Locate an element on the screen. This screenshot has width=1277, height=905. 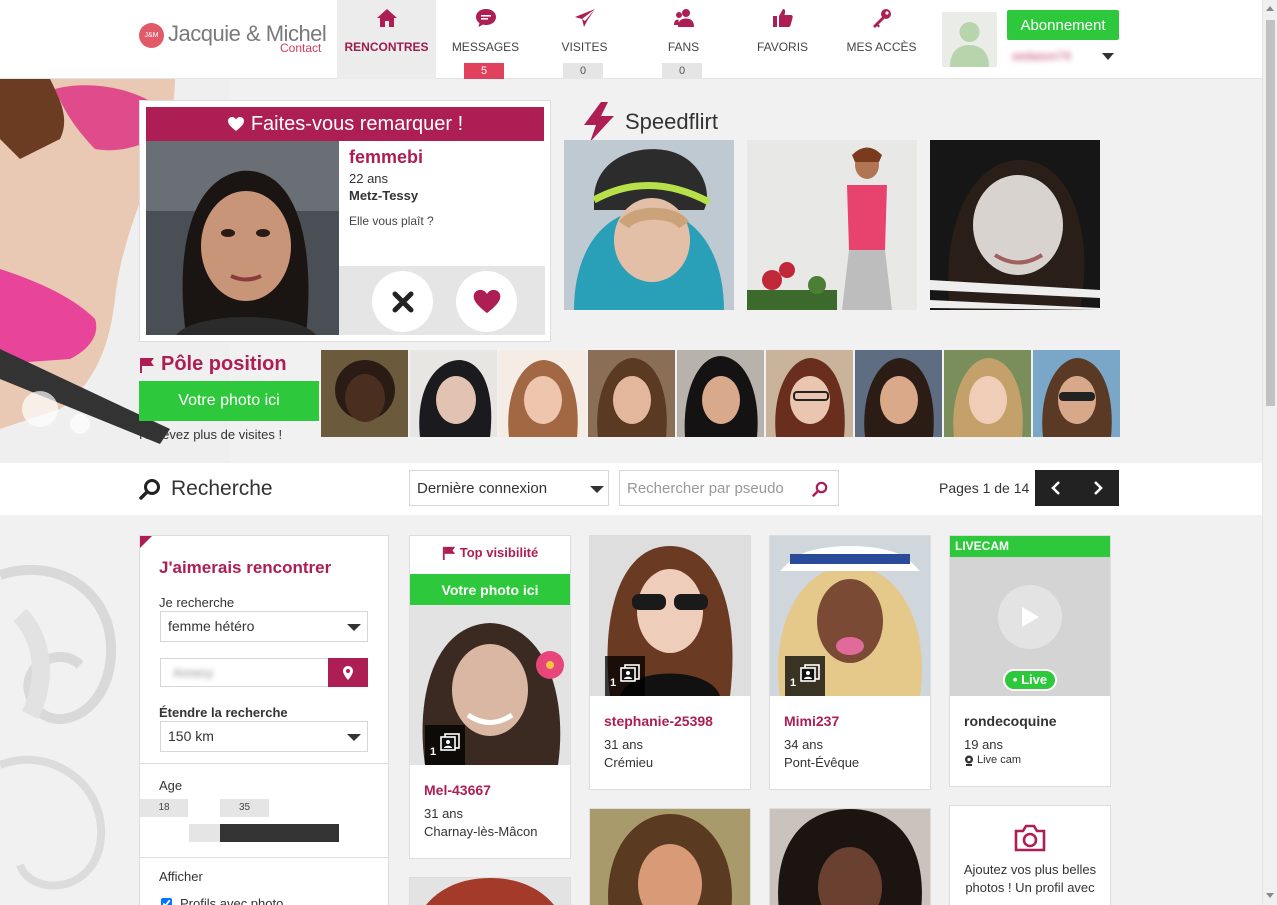
photo-only-checkbox is located at coordinates (166, 901).